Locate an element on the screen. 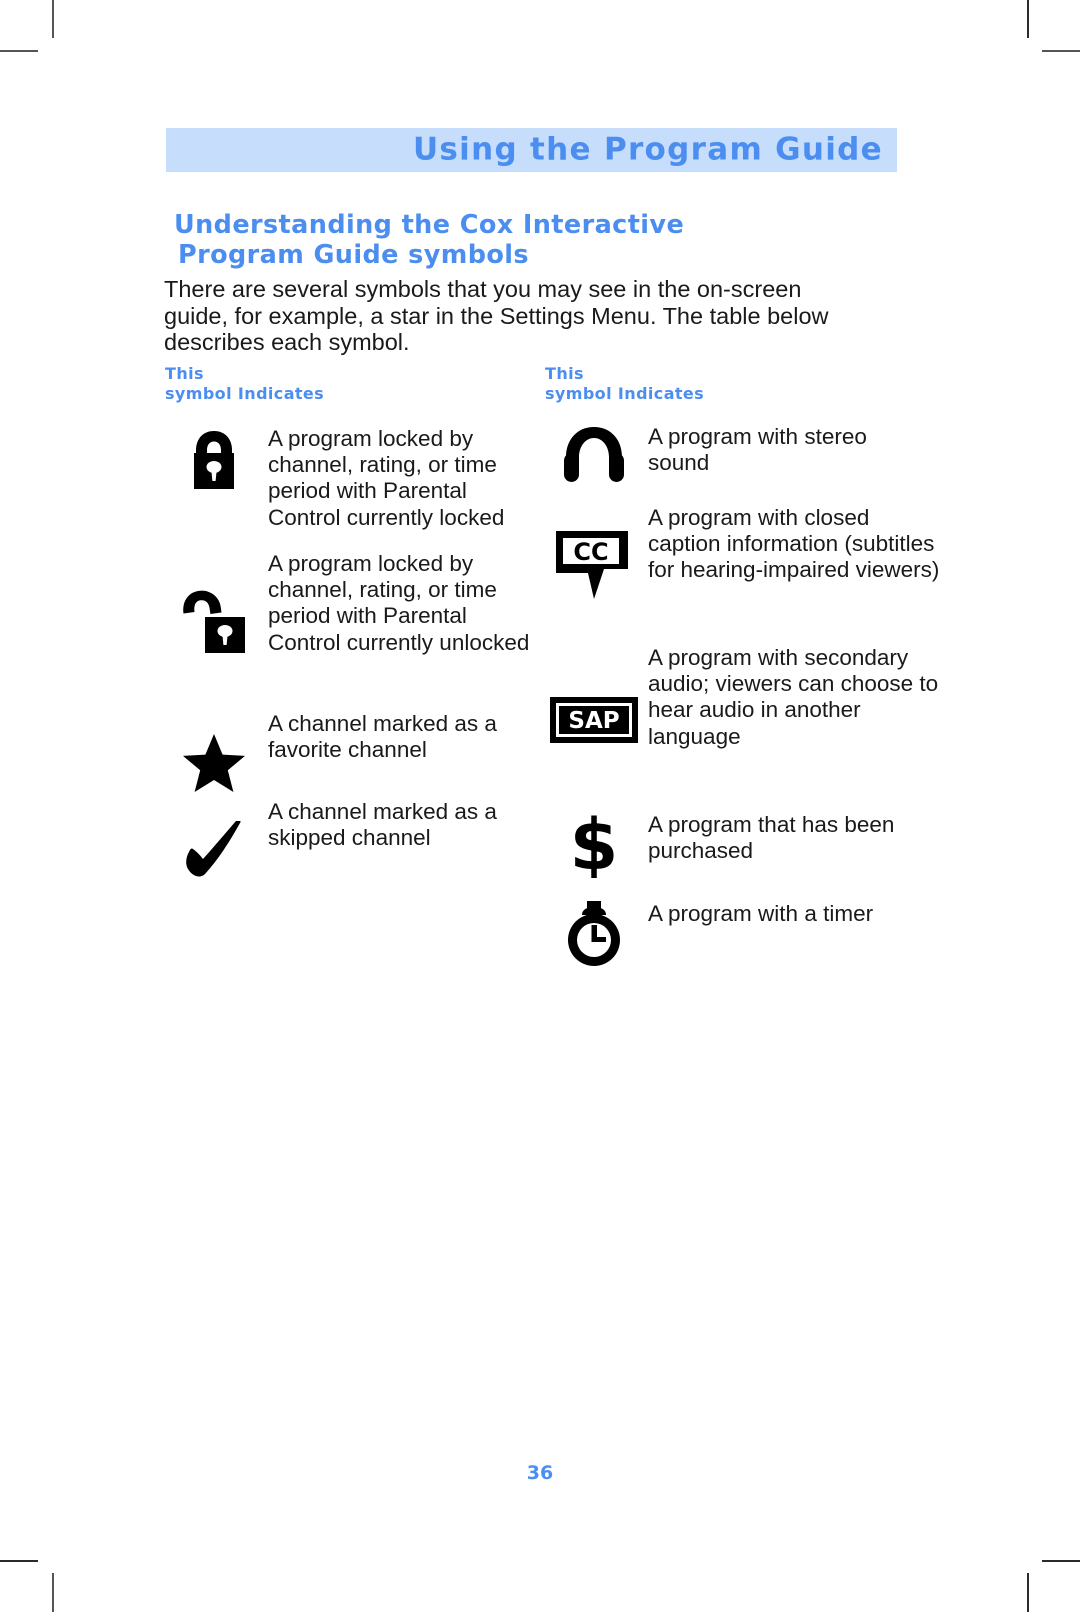  sap-badge-icon: SAP is located at coordinates (594, 720).